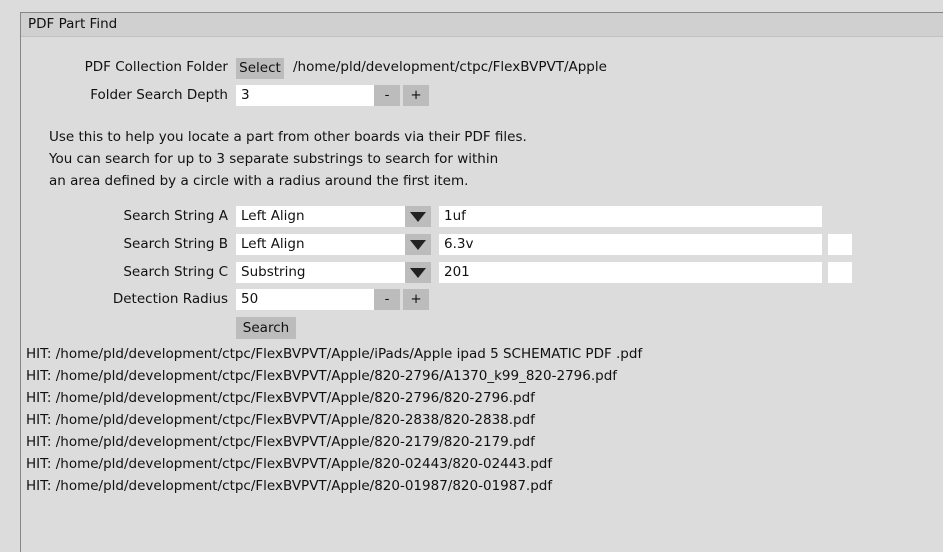  Describe the element at coordinates (630, 216) in the screenshot. I see `search-string-a-input: 1uf` at that location.